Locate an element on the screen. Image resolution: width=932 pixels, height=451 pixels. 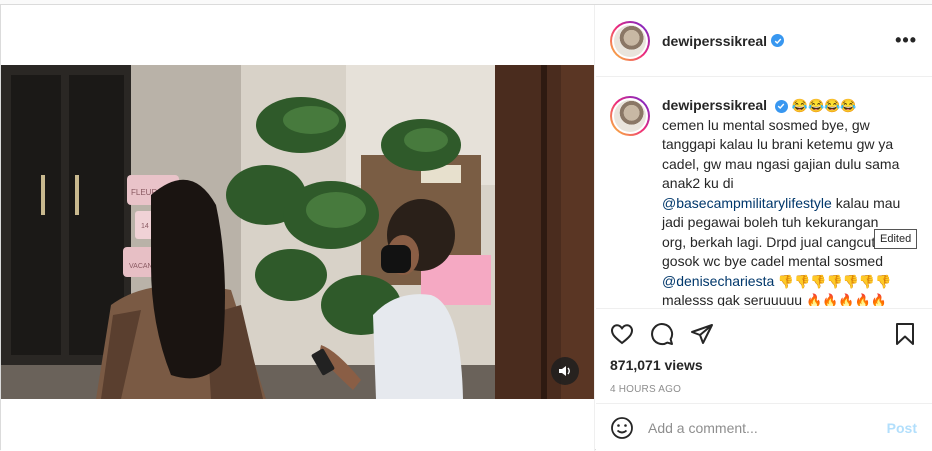
actions-section: 871,071 views 4 HOURS AGO is located at coordinates (764, 351).